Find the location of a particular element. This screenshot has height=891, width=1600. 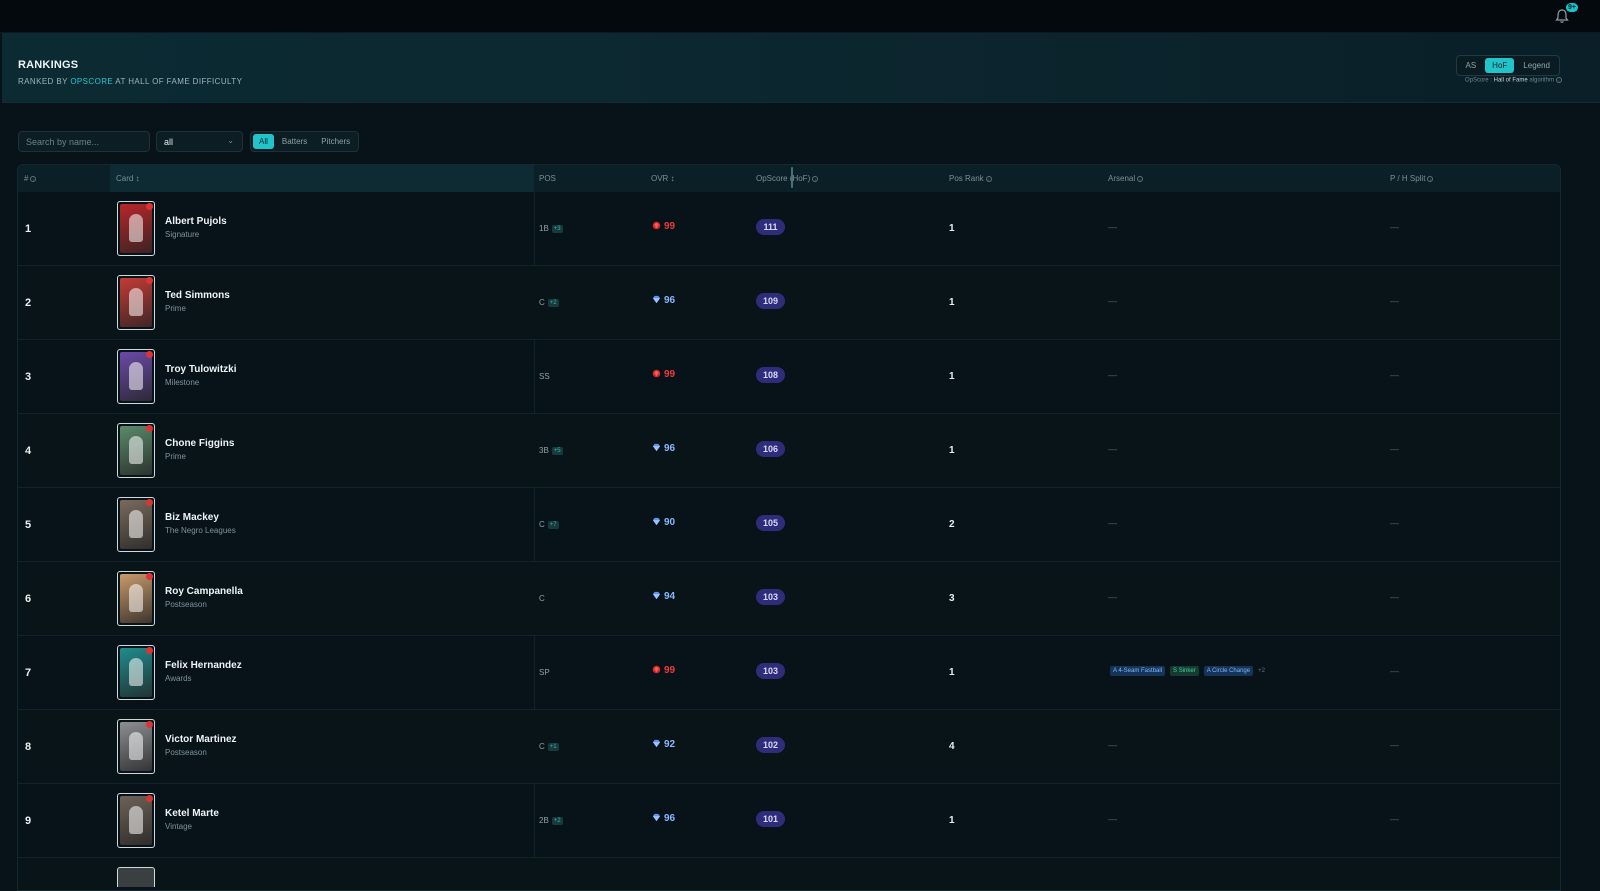

table-row: 2 Ted Simmons Prime C +2 96 109 1 — — is located at coordinates (789, 303).